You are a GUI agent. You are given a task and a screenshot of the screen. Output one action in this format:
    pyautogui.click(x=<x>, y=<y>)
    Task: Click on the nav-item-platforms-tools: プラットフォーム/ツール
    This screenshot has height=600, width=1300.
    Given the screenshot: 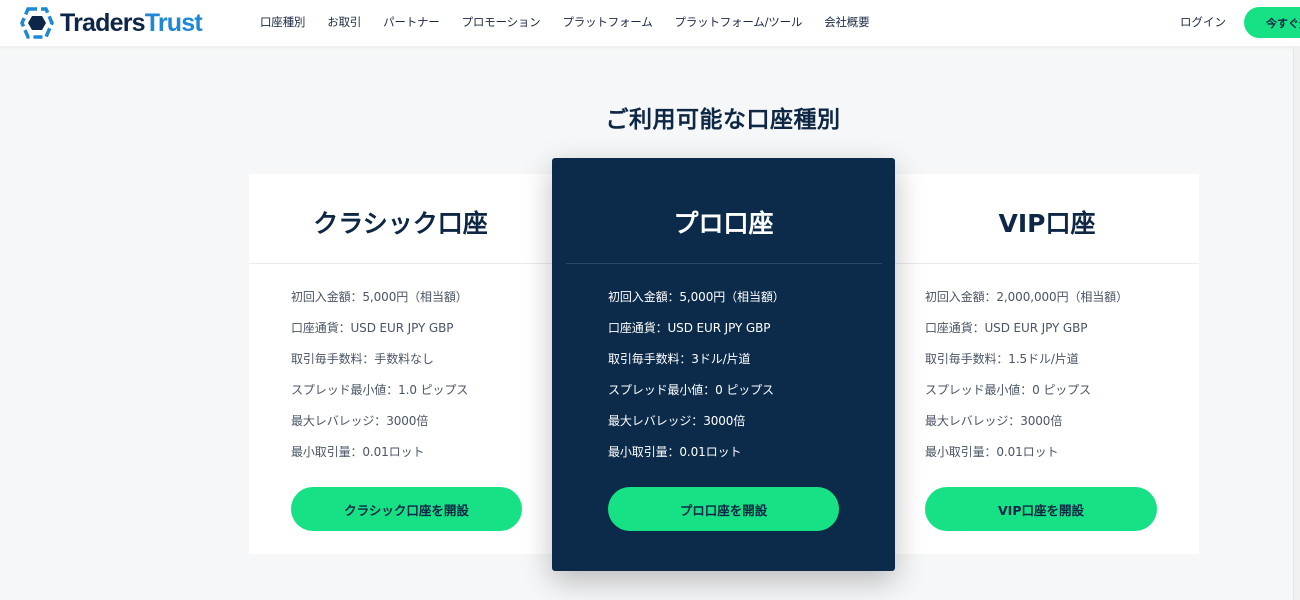 What is the action you would take?
    pyautogui.click(x=739, y=22)
    